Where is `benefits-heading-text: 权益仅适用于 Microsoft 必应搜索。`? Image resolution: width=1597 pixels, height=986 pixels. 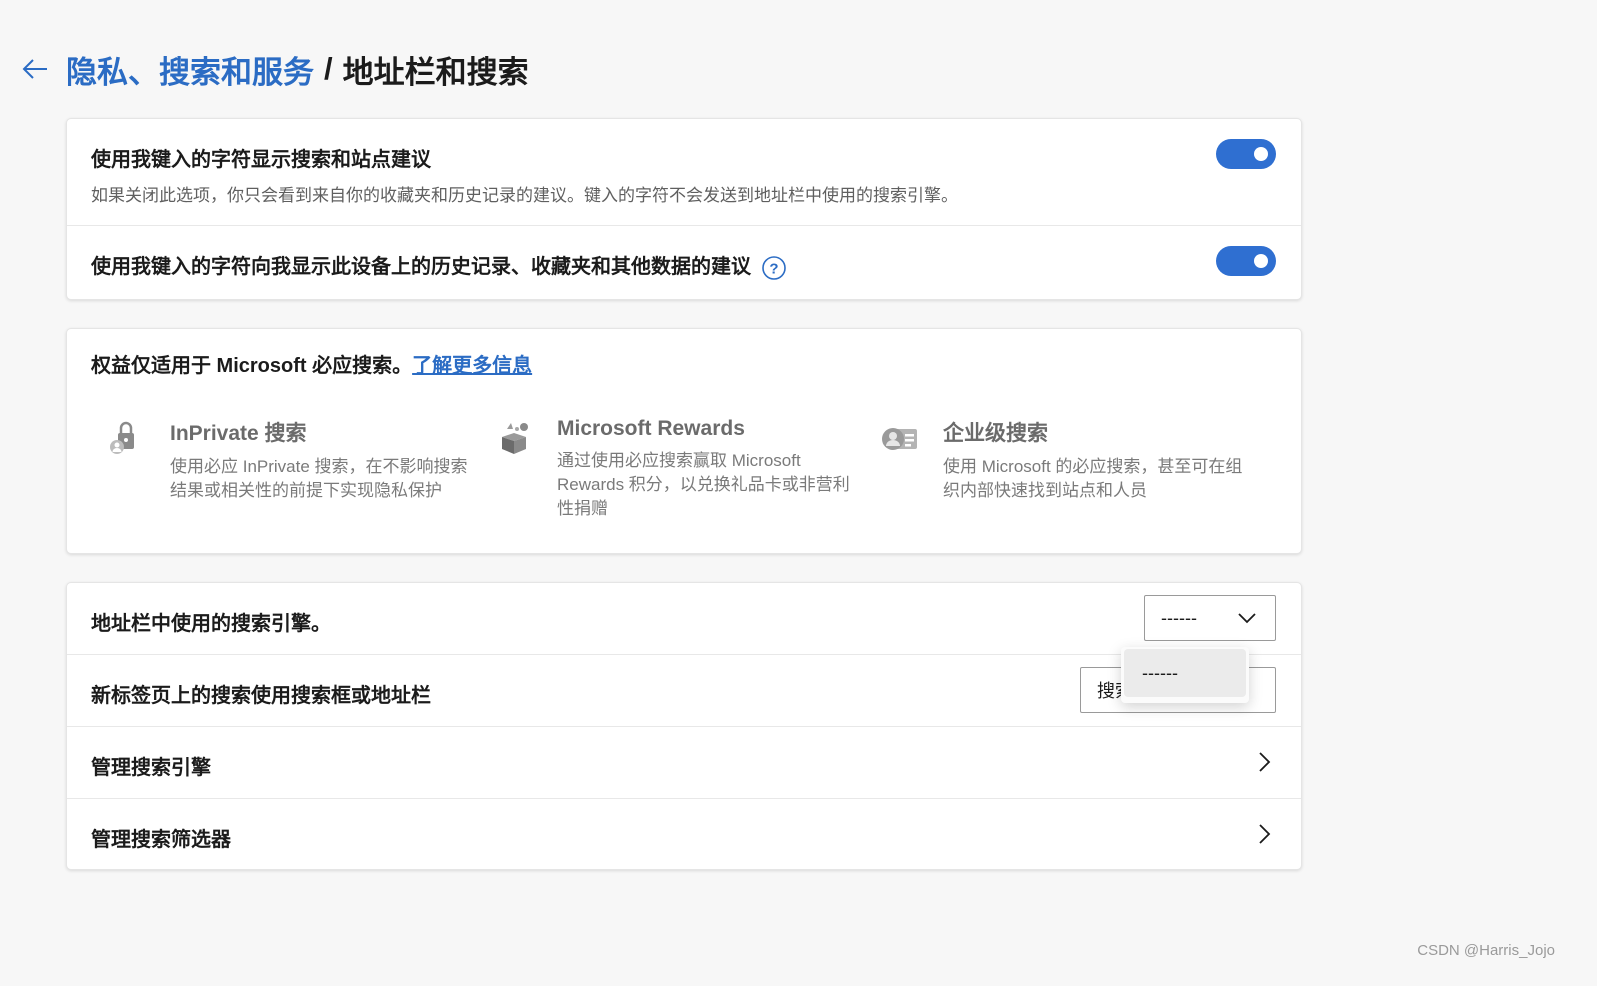
benefits-heading-text: 权益仅适用于 Microsoft 必应搜索。 is located at coordinates (252, 366).